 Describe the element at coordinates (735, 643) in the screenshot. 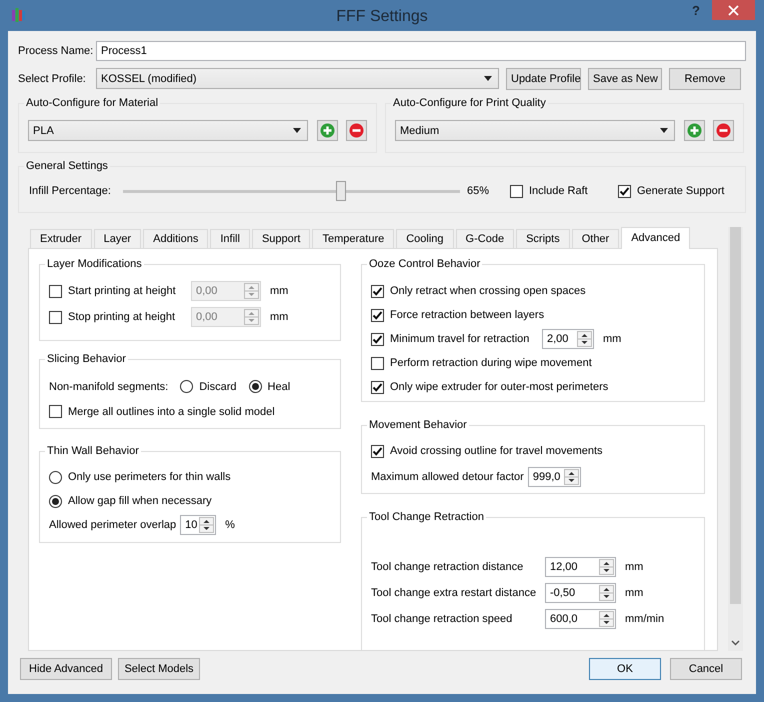

I see `scroll-down-icon` at that location.